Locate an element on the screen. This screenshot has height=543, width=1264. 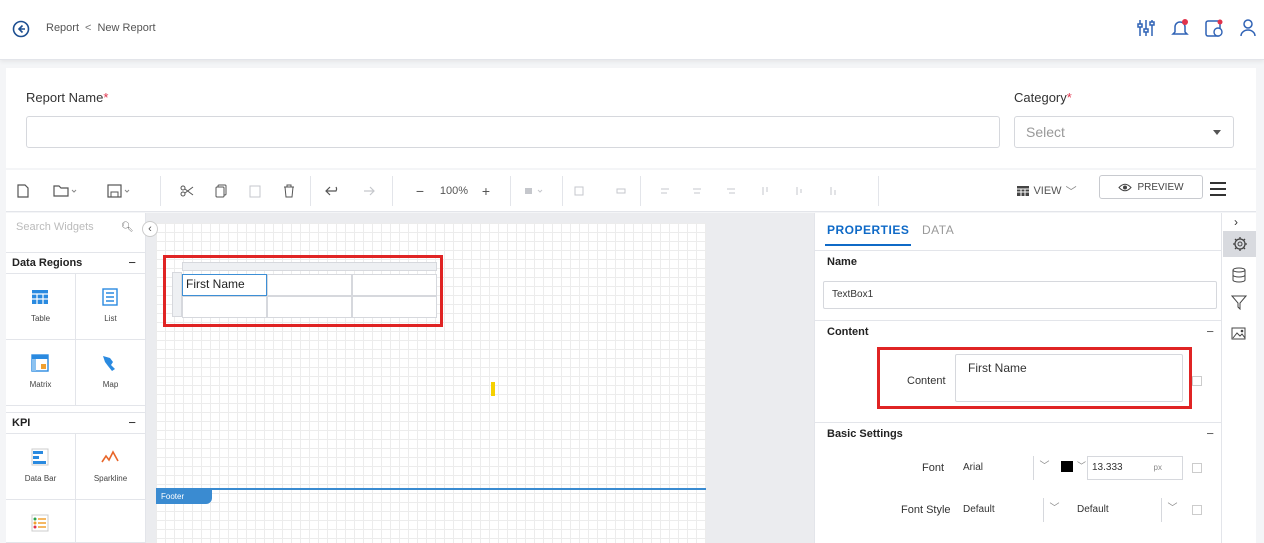
filter-icon is located at coordinates (1239, 302).